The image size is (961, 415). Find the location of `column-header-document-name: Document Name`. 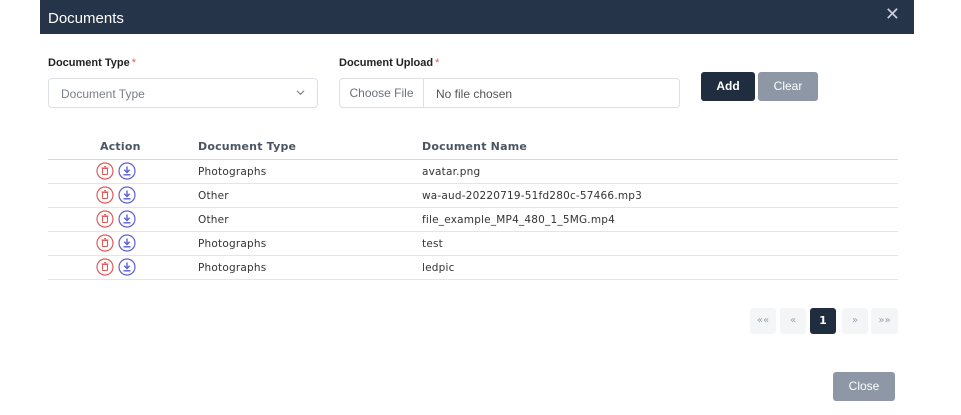

column-header-document-name: Document Name is located at coordinates (475, 146).